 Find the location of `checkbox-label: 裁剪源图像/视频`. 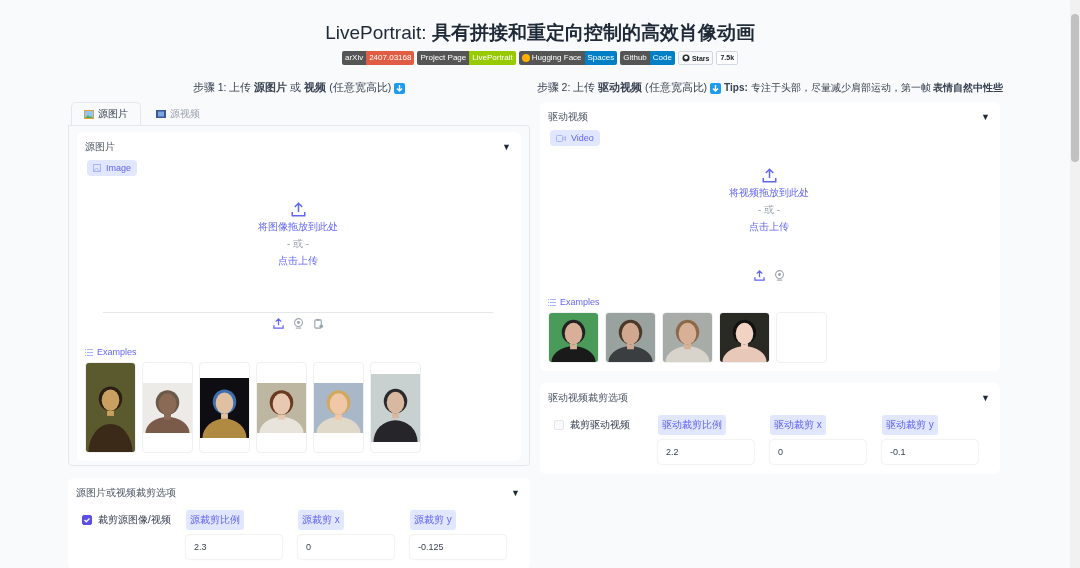

checkbox-label: 裁剪源图像/视频 is located at coordinates (134, 520).